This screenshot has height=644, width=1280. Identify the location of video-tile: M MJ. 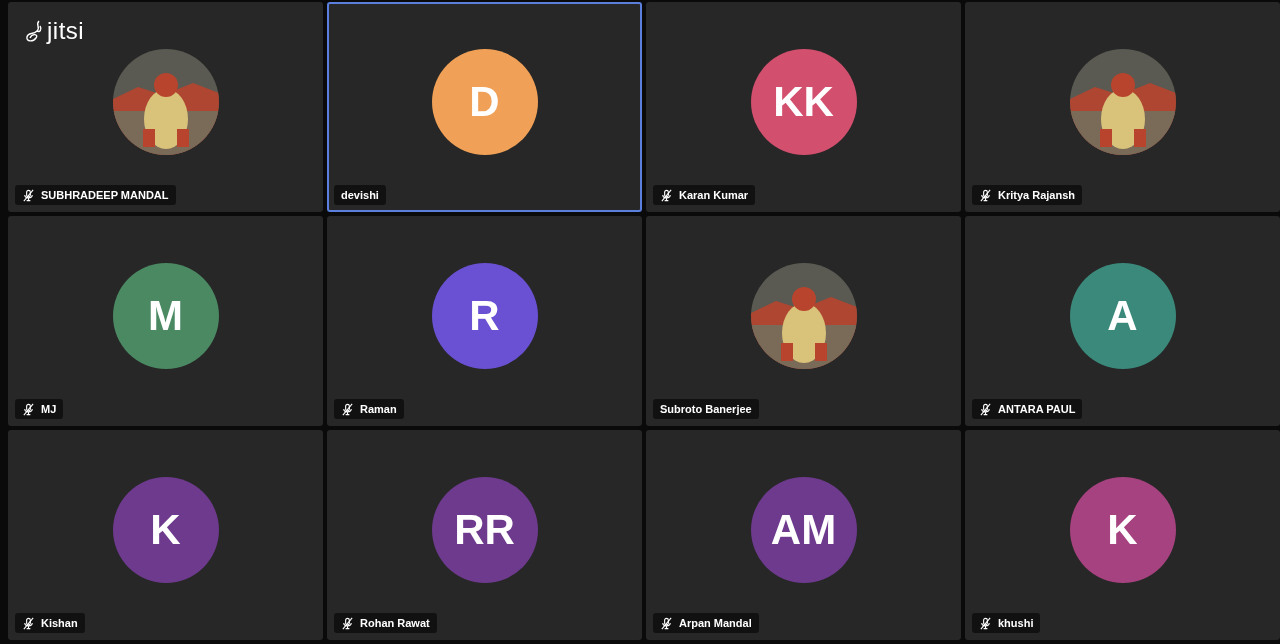
(165, 321).